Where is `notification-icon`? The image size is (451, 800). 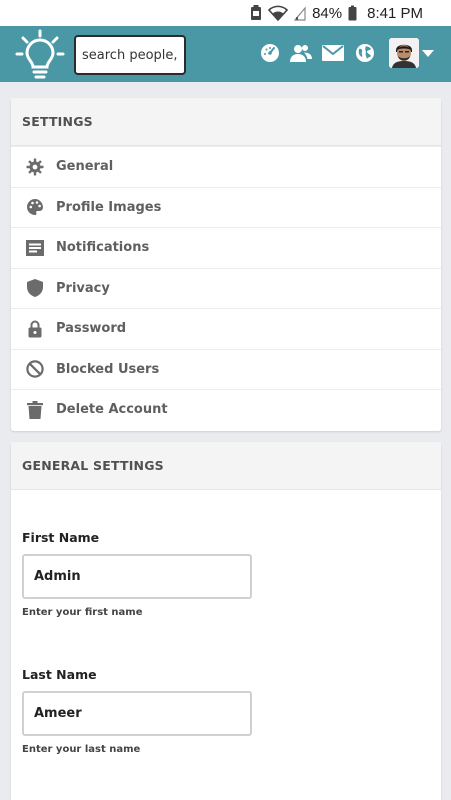
notification-icon is located at coordinates (256, 13).